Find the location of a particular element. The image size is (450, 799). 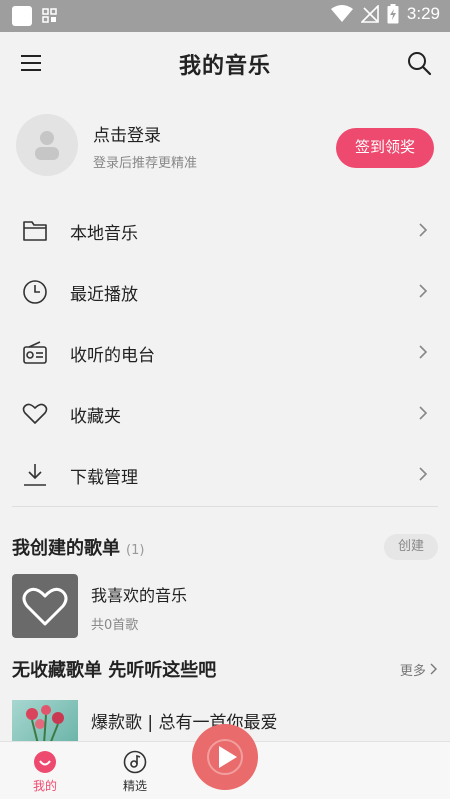

created-playlists-header: 我创建的歌单 (1) 创建 is located at coordinates (225, 549).